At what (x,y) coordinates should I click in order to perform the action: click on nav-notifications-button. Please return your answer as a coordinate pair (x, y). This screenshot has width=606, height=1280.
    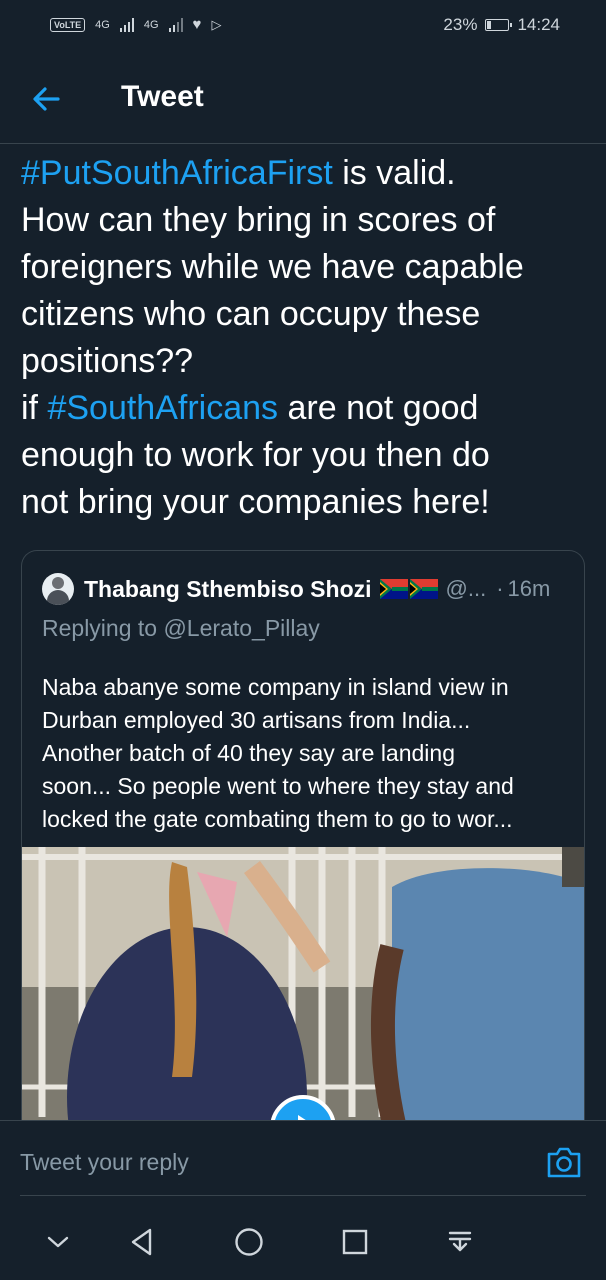
    Looking at the image, I should click on (460, 1242).